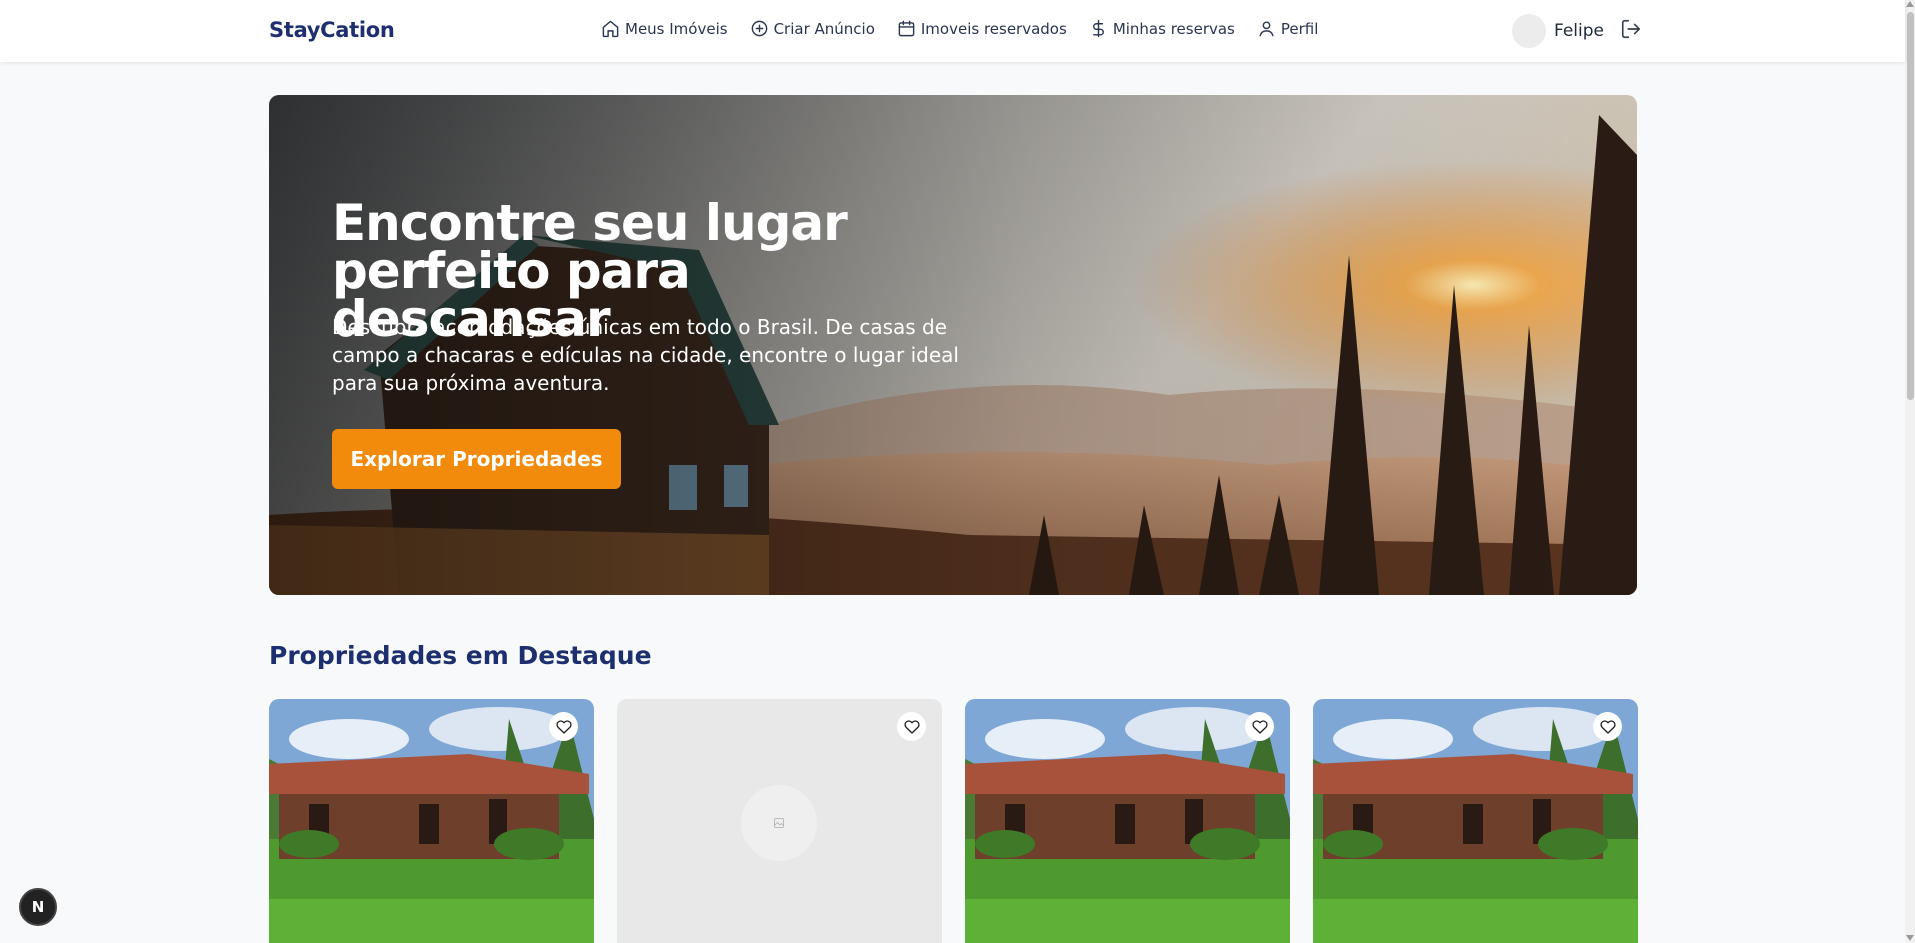 The height and width of the screenshot is (943, 1915). I want to click on nav-label: Imoveis reservados, so click(993, 28).